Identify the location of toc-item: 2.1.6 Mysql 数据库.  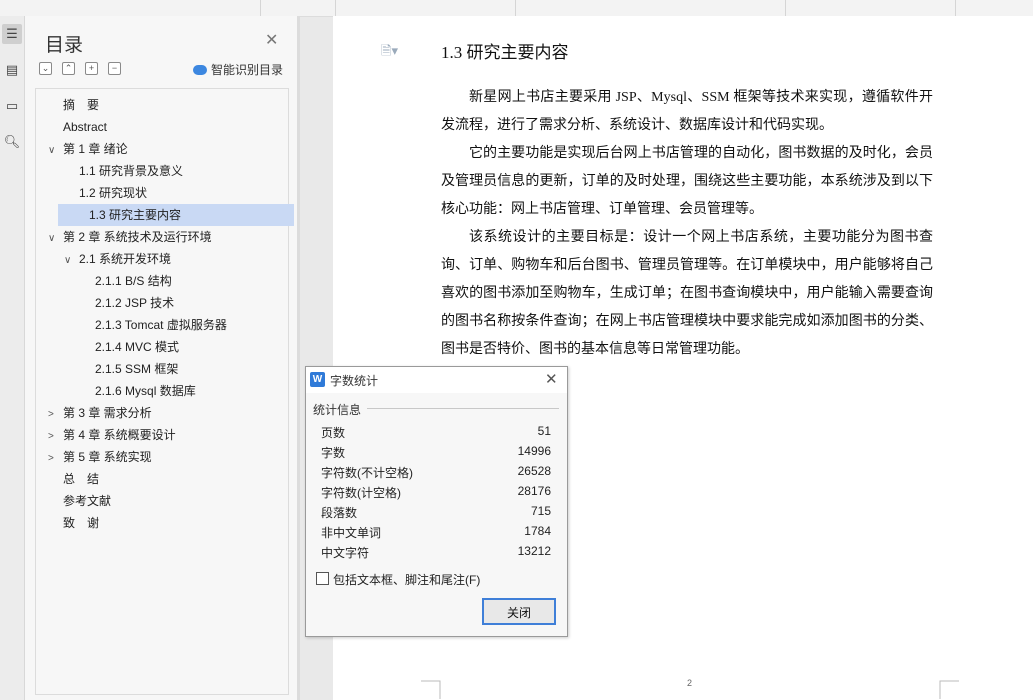
(138, 391).